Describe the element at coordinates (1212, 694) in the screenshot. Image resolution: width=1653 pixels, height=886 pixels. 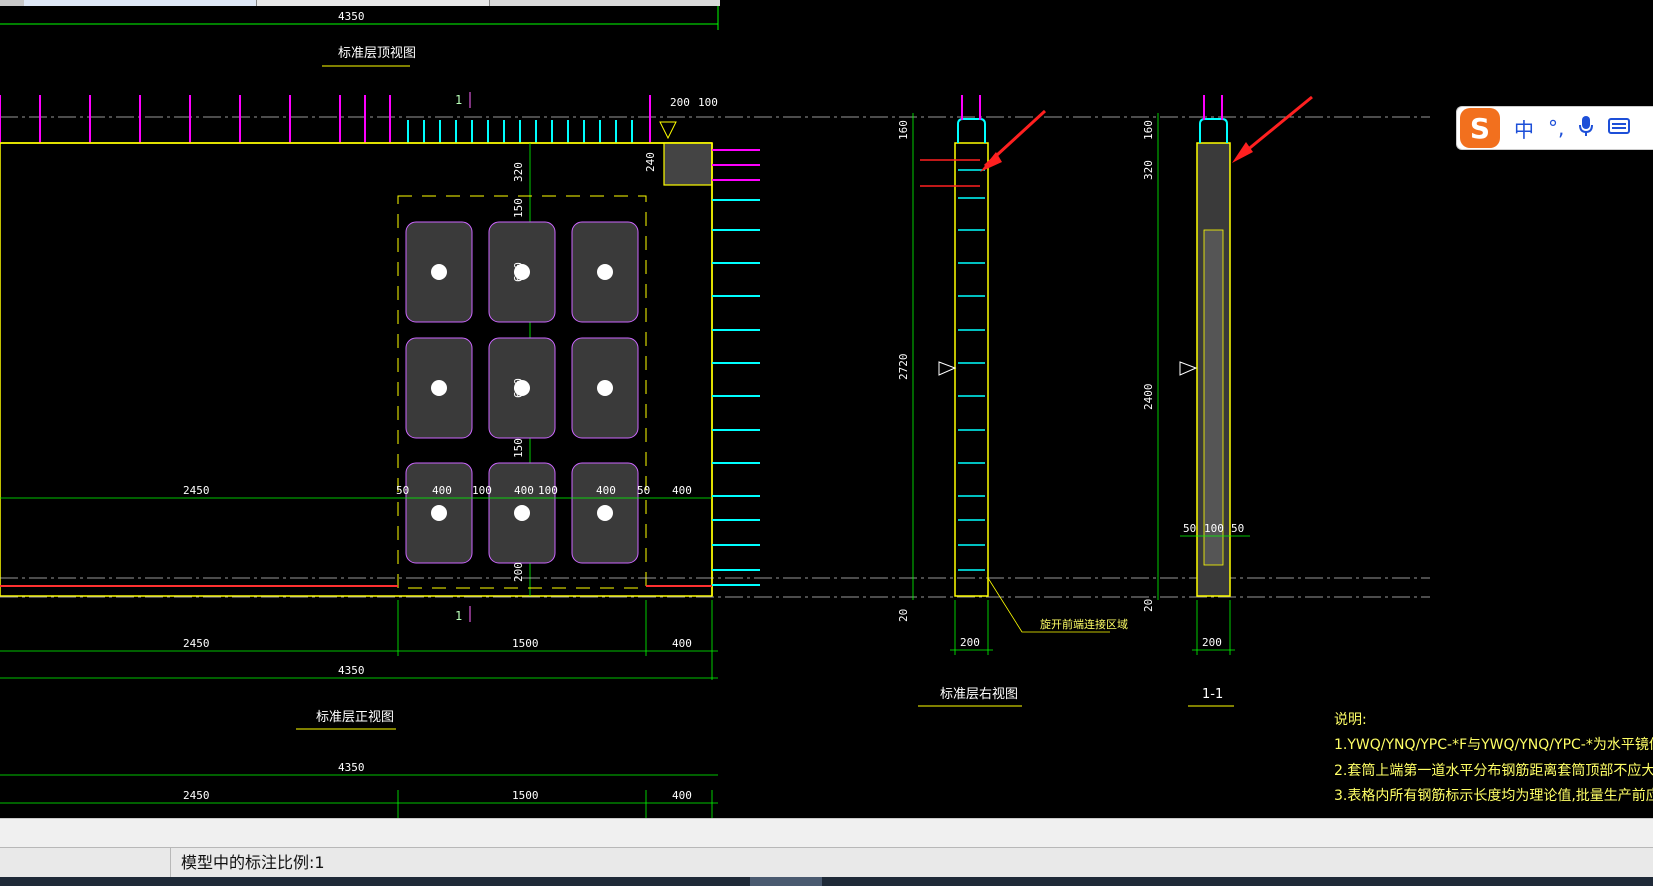
I see `section-title: 1-1` at that location.